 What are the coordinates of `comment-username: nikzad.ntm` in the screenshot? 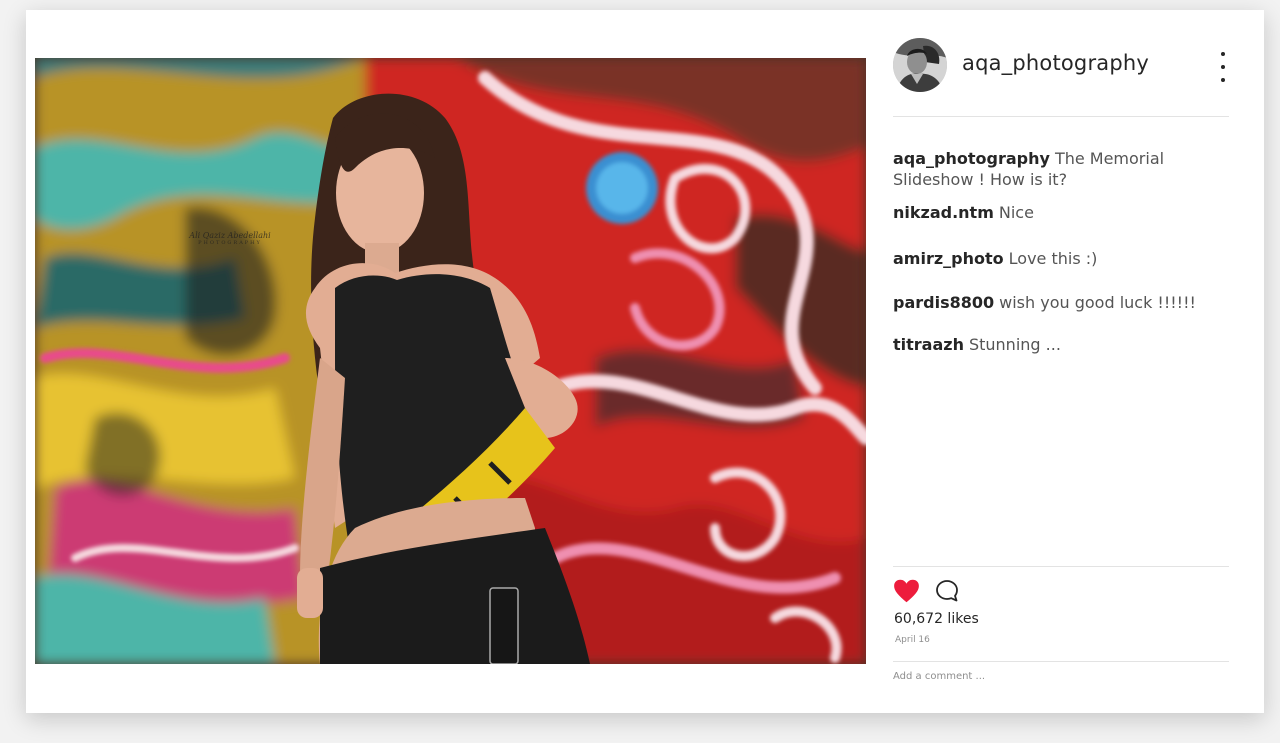 It's located at (943, 212).